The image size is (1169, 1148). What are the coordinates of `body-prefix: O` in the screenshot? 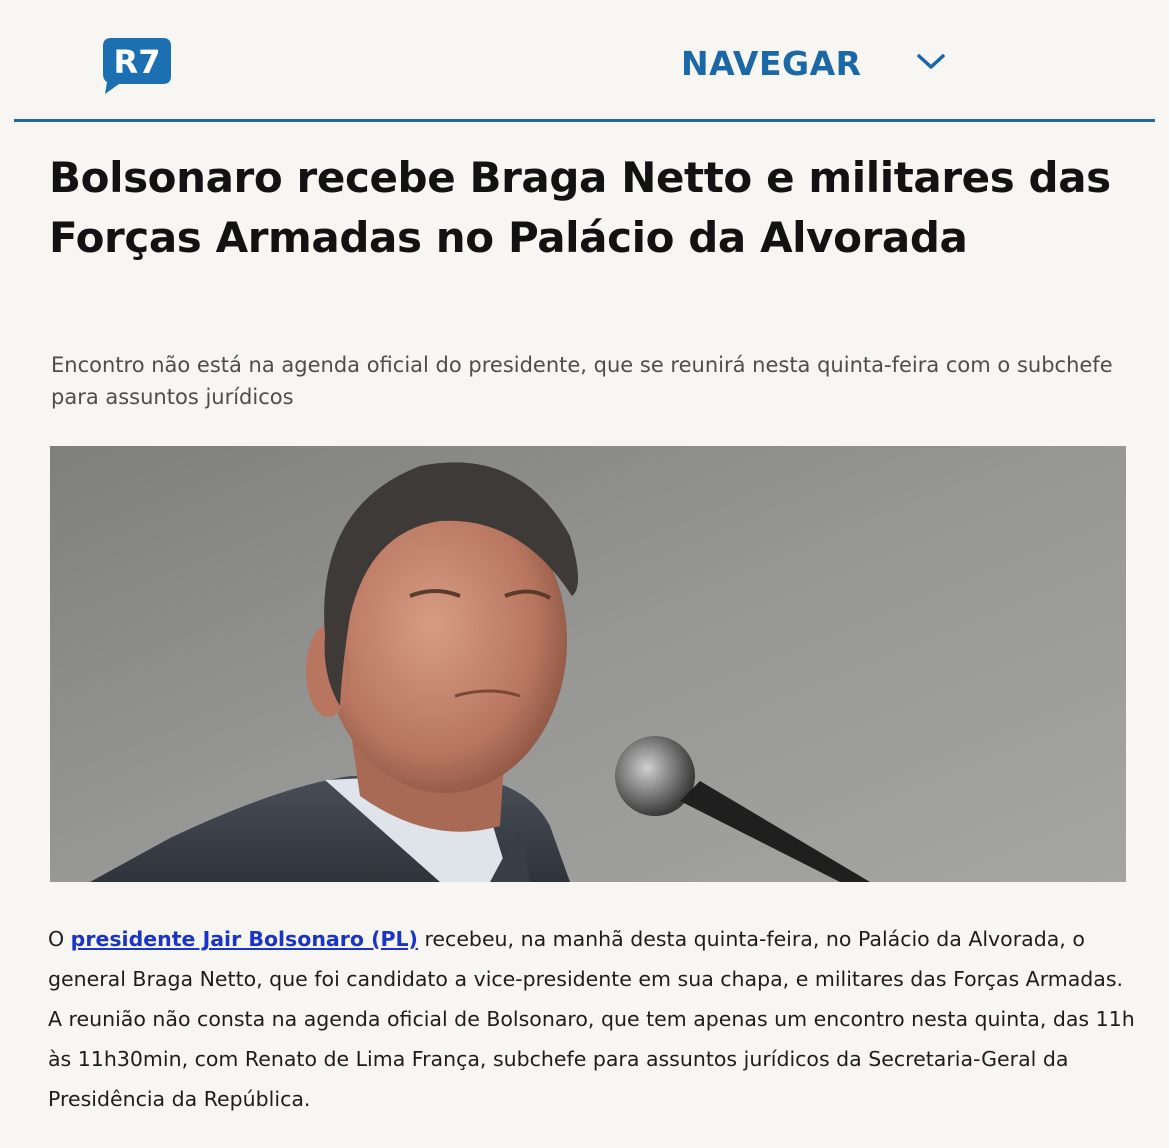 It's located at (59, 939).